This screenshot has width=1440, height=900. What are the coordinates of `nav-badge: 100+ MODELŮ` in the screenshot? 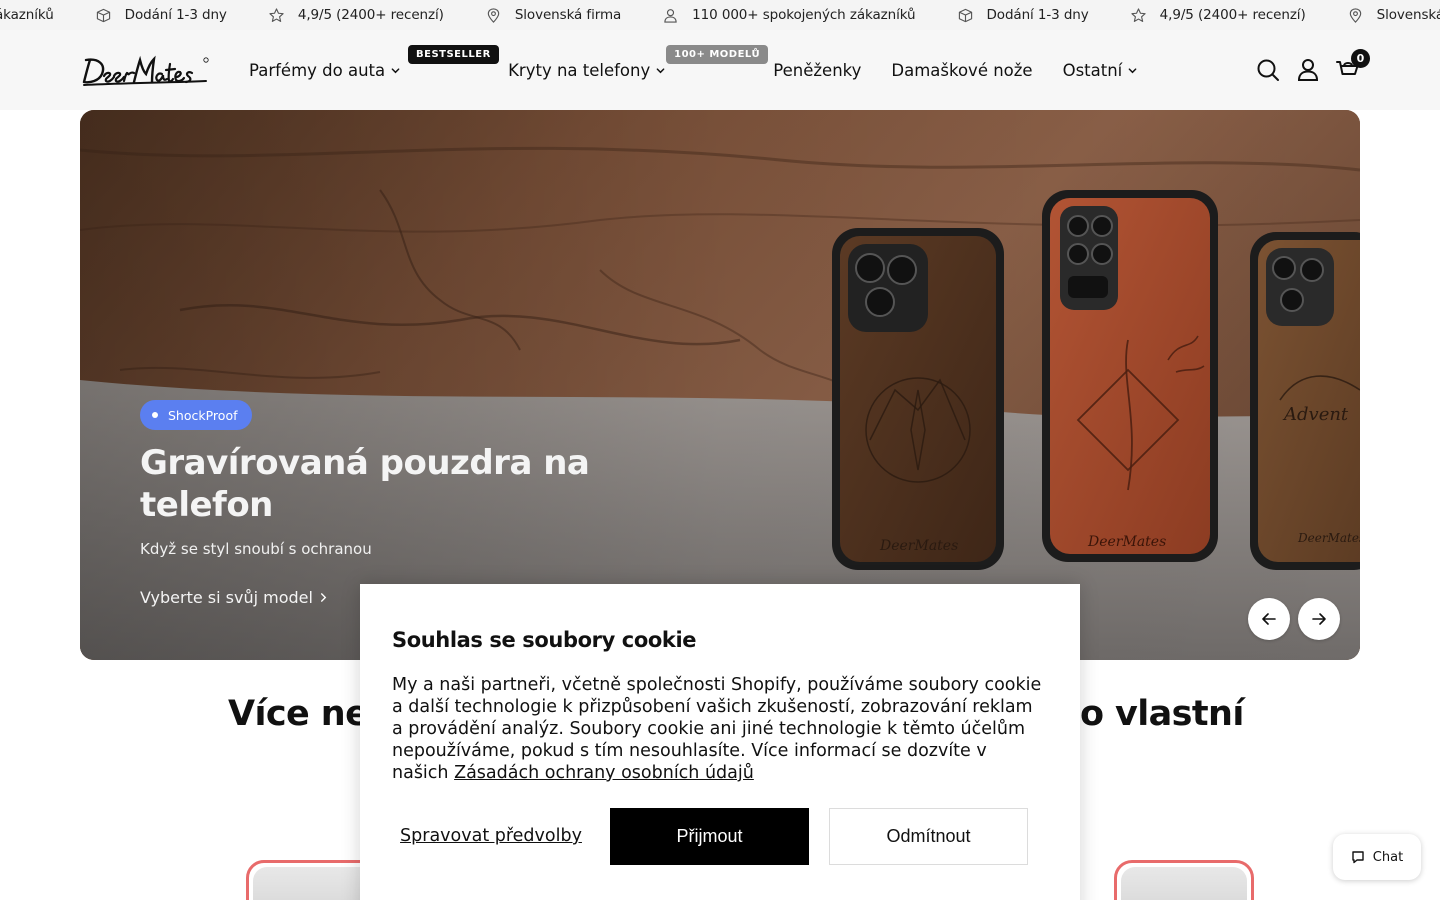 It's located at (717, 54).